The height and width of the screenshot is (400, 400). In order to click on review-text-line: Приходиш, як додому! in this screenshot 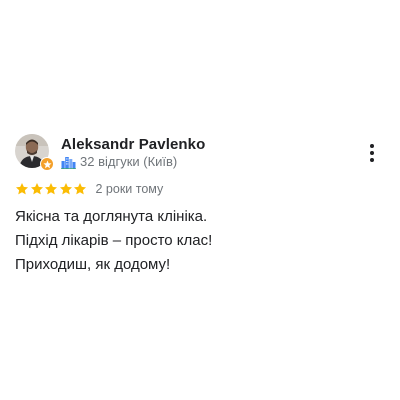, I will do `click(93, 264)`.